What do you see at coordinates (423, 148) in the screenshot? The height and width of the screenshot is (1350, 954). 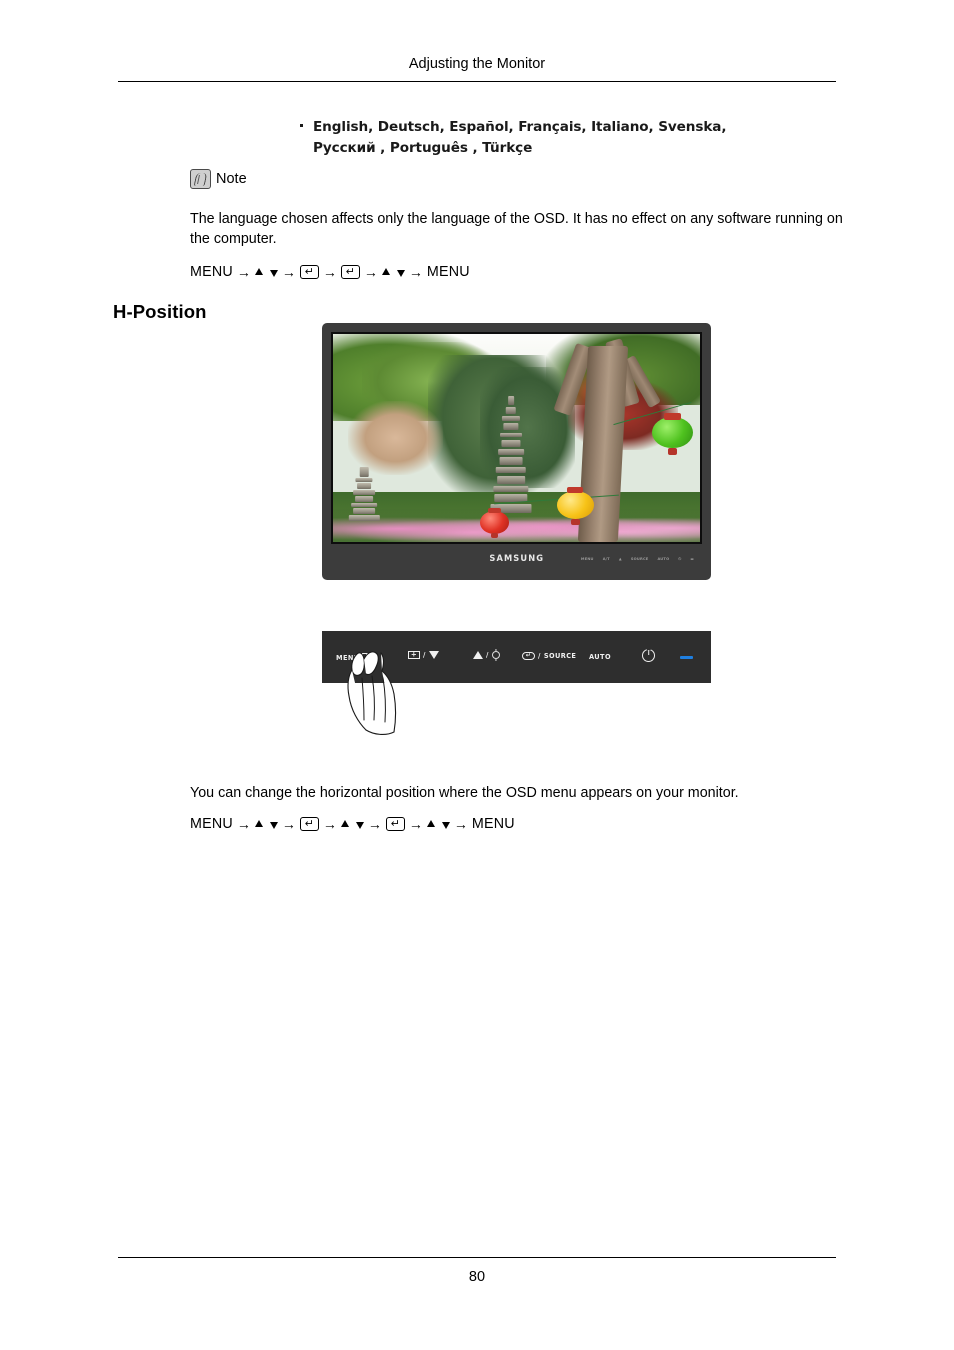 I see `language-list-line-2: Русский , Português , Türkçe` at bounding box center [423, 148].